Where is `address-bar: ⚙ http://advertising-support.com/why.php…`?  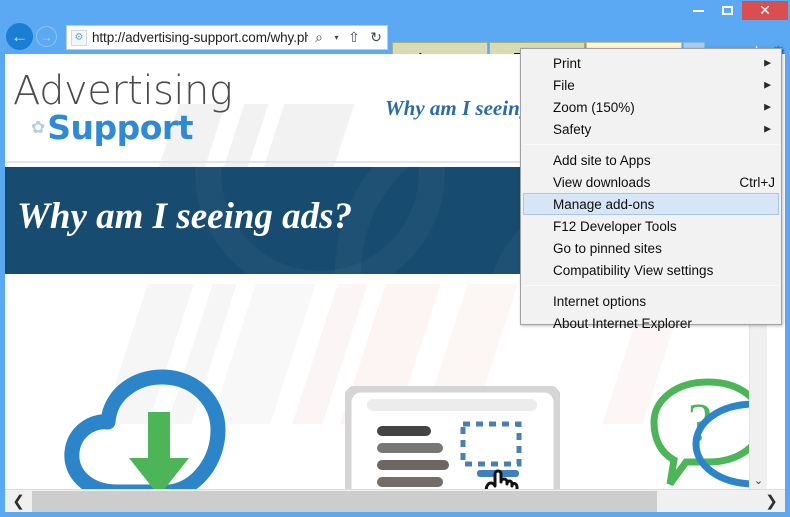
address-bar: ⚙ http://advertising-support.com/why.php… is located at coordinates (227, 37).